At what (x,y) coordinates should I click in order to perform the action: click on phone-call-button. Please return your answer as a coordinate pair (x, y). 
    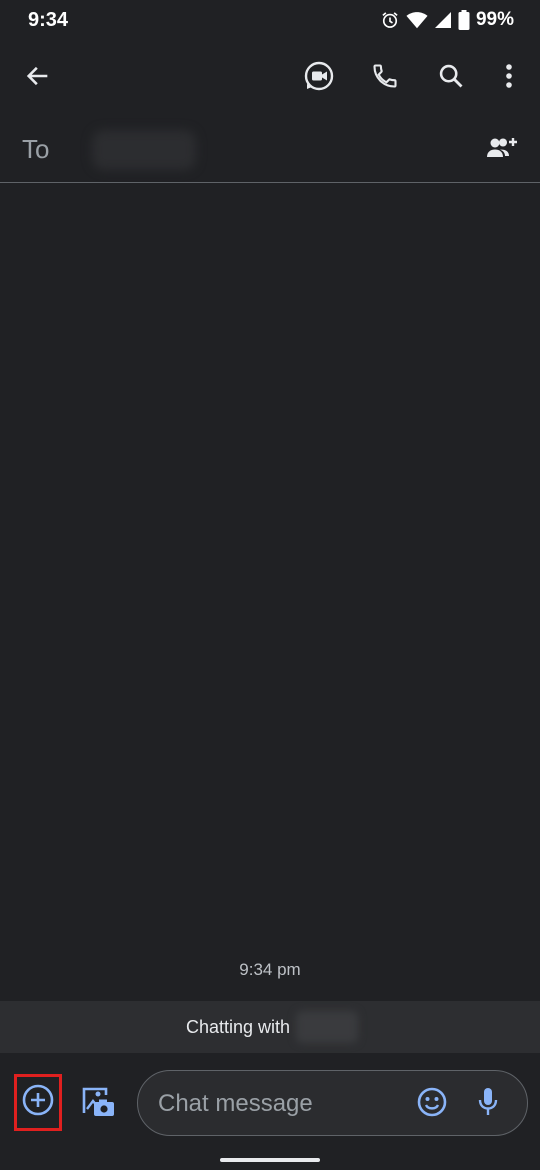
    Looking at the image, I should click on (385, 78).